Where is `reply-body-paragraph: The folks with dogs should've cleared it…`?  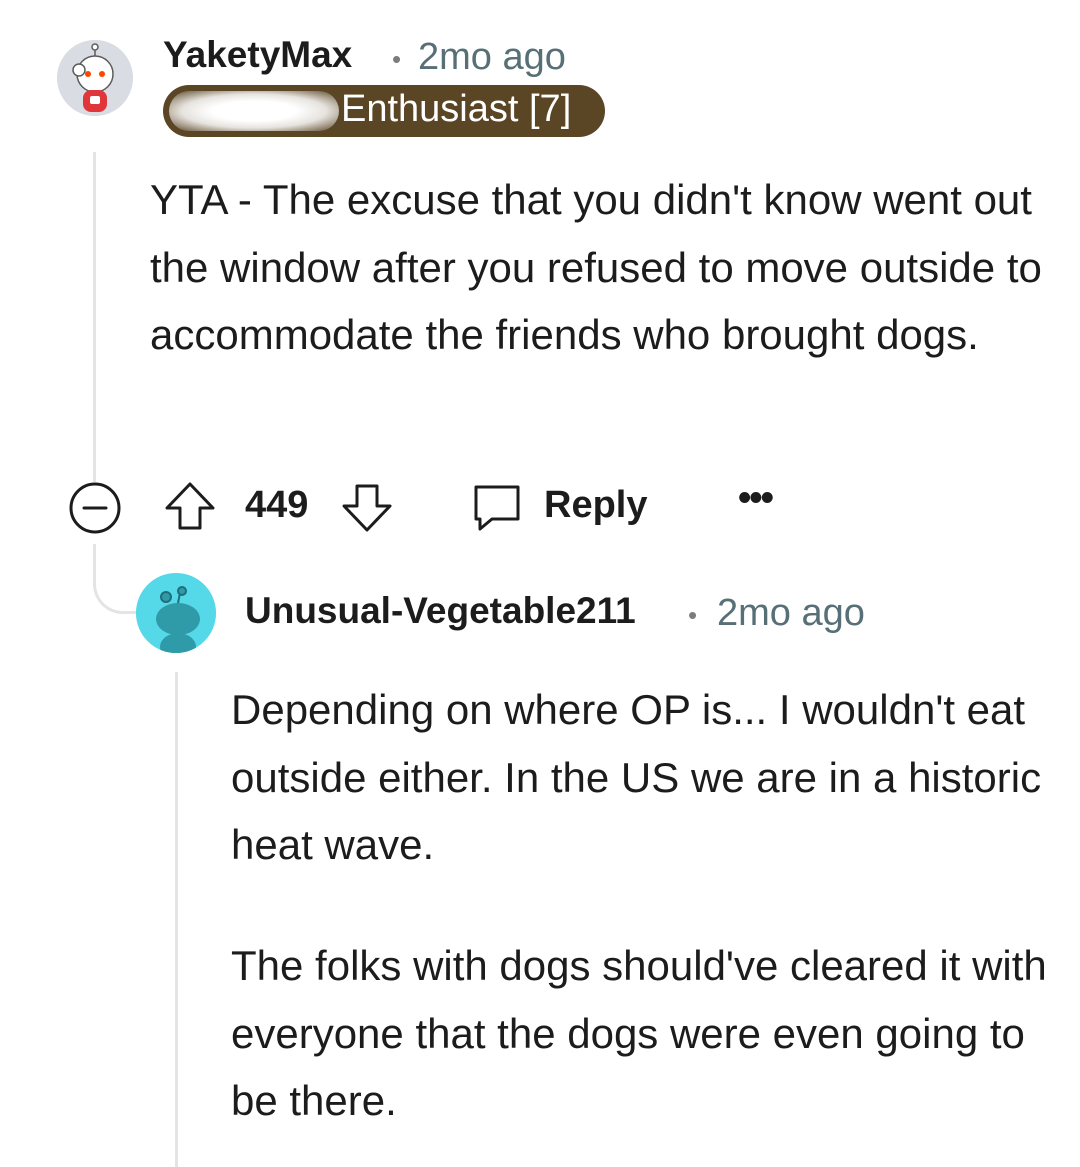
reply-body-paragraph: The folks with dogs should've cleared it… is located at coordinates (651, 1033).